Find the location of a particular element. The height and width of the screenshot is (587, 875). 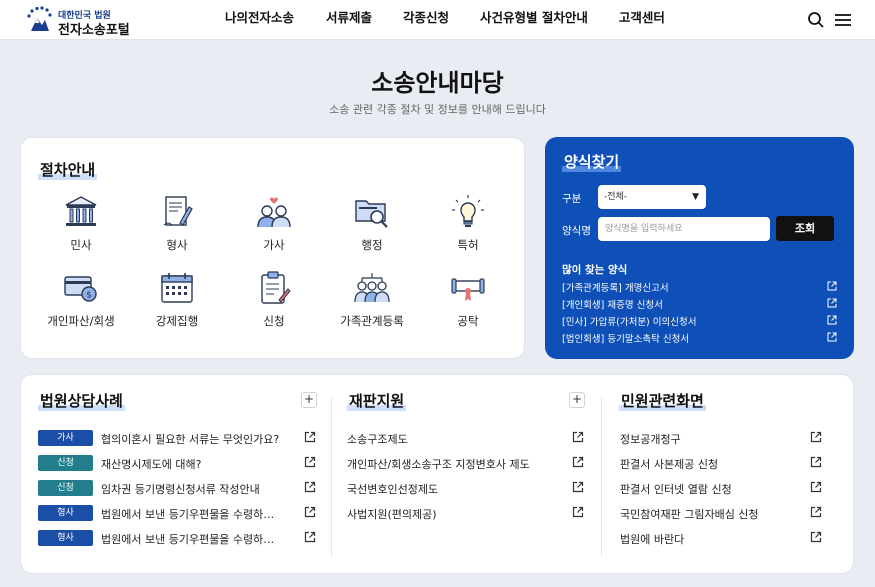

procedure-family-registry: 가족관계등록 is located at coordinates (372, 299).